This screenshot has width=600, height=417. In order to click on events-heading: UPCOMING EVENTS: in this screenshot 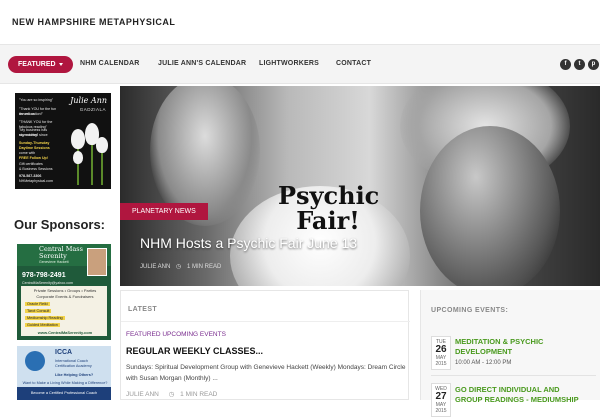, I will do `click(470, 310)`.